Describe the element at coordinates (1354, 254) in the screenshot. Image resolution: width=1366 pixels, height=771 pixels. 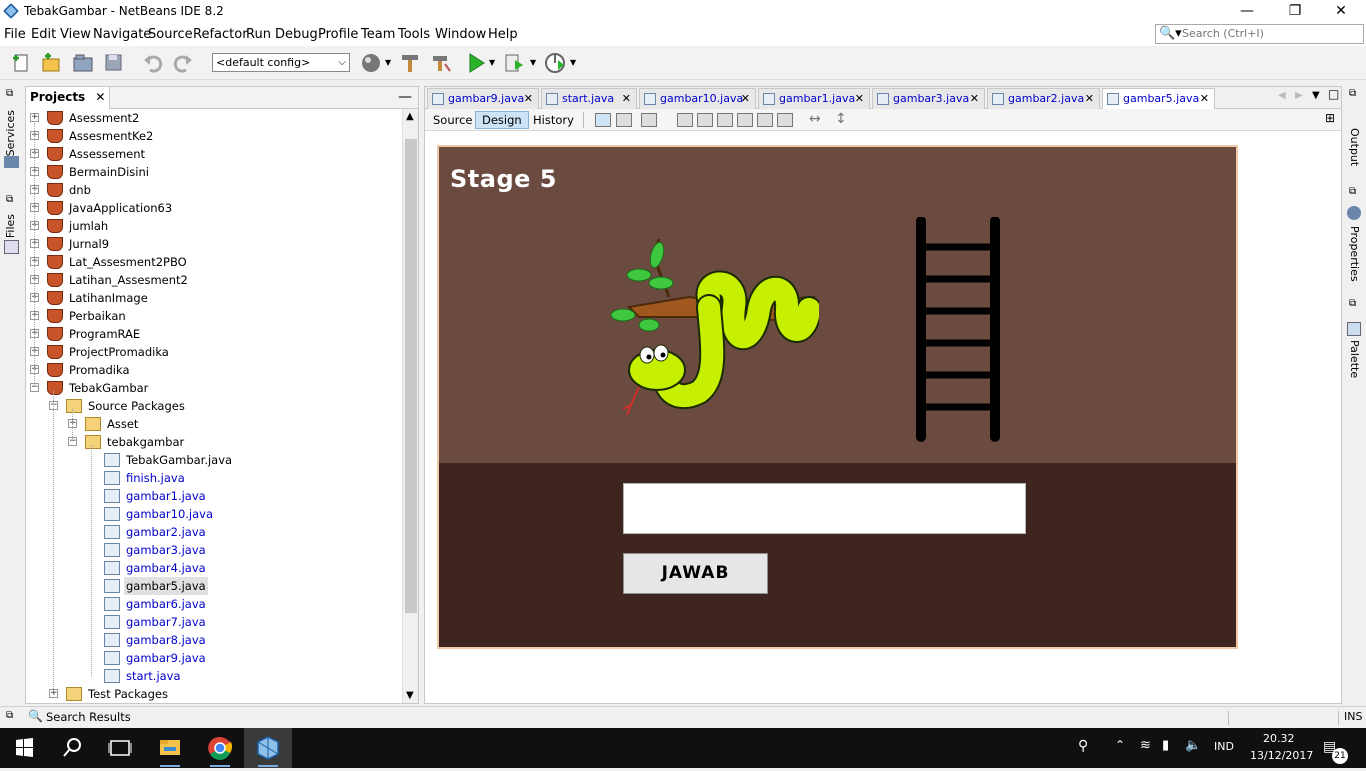
I see `properties-tab: Properties` at that location.